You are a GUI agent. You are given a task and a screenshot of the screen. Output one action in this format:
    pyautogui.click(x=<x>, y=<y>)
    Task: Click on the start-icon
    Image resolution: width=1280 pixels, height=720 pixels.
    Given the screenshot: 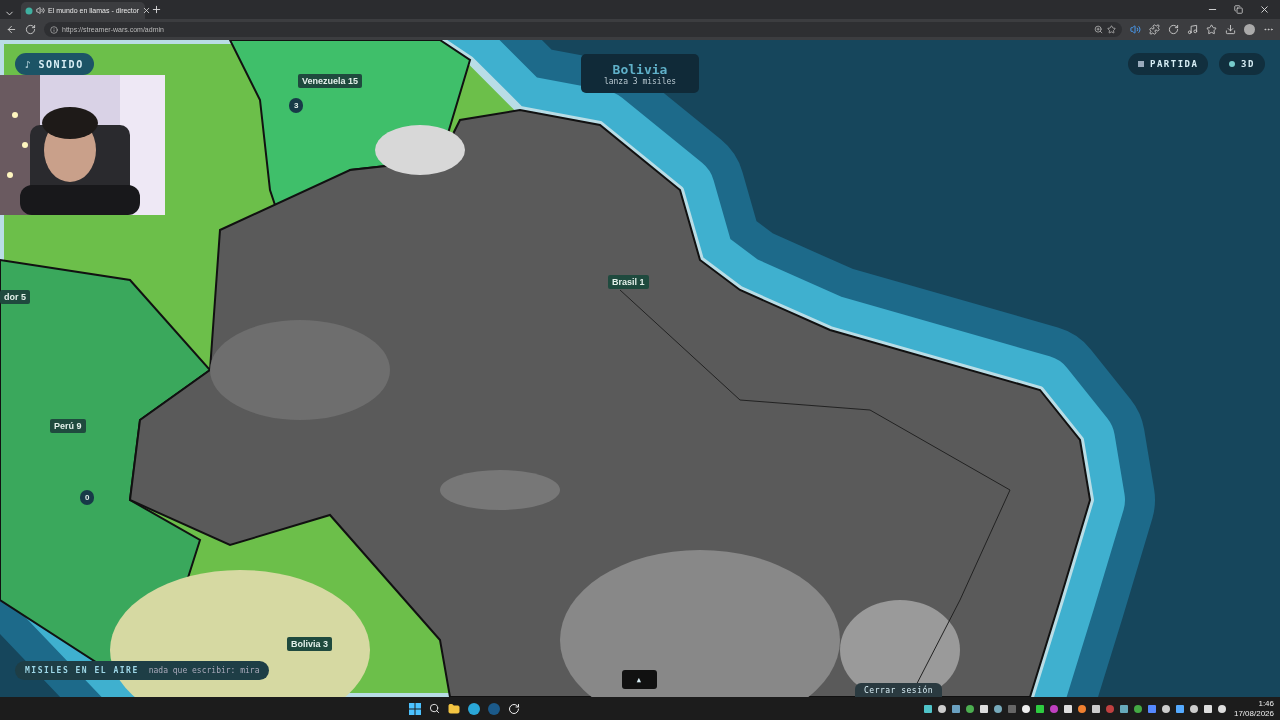 What is the action you would take?
    pyautogui.click(x=415, y=708)
    